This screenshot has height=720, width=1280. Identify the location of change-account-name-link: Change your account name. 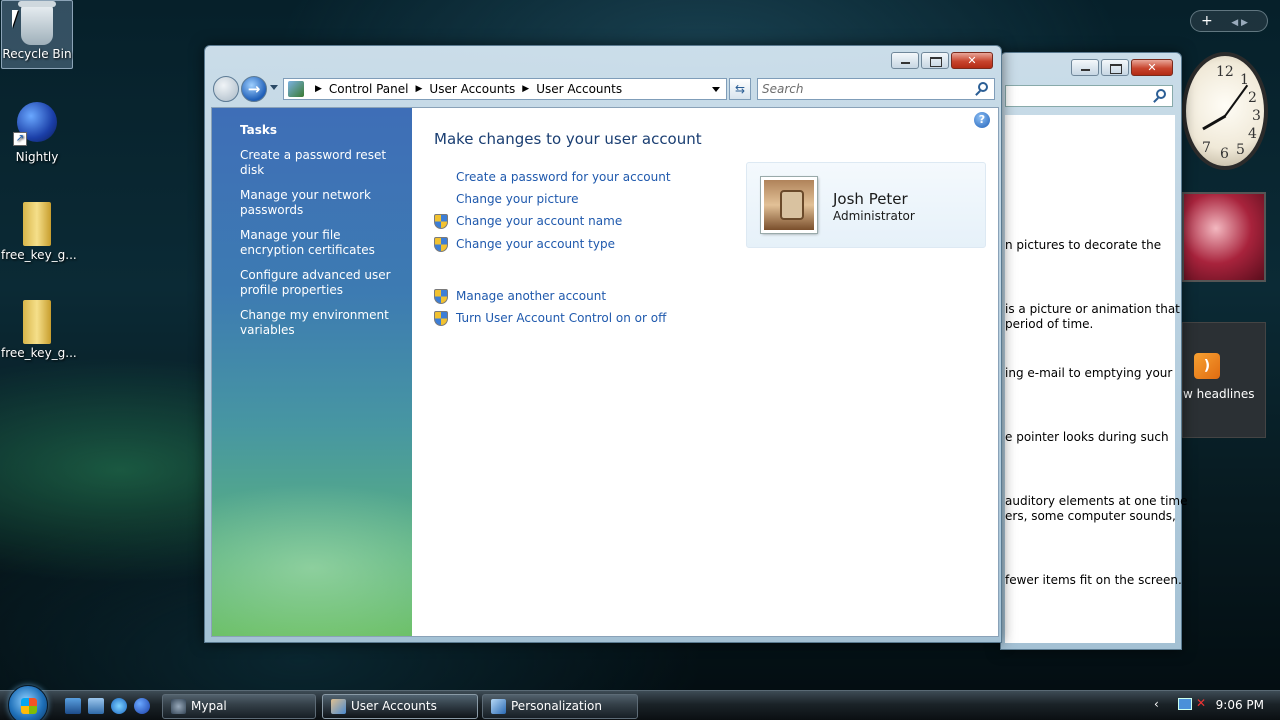
(539, 221).